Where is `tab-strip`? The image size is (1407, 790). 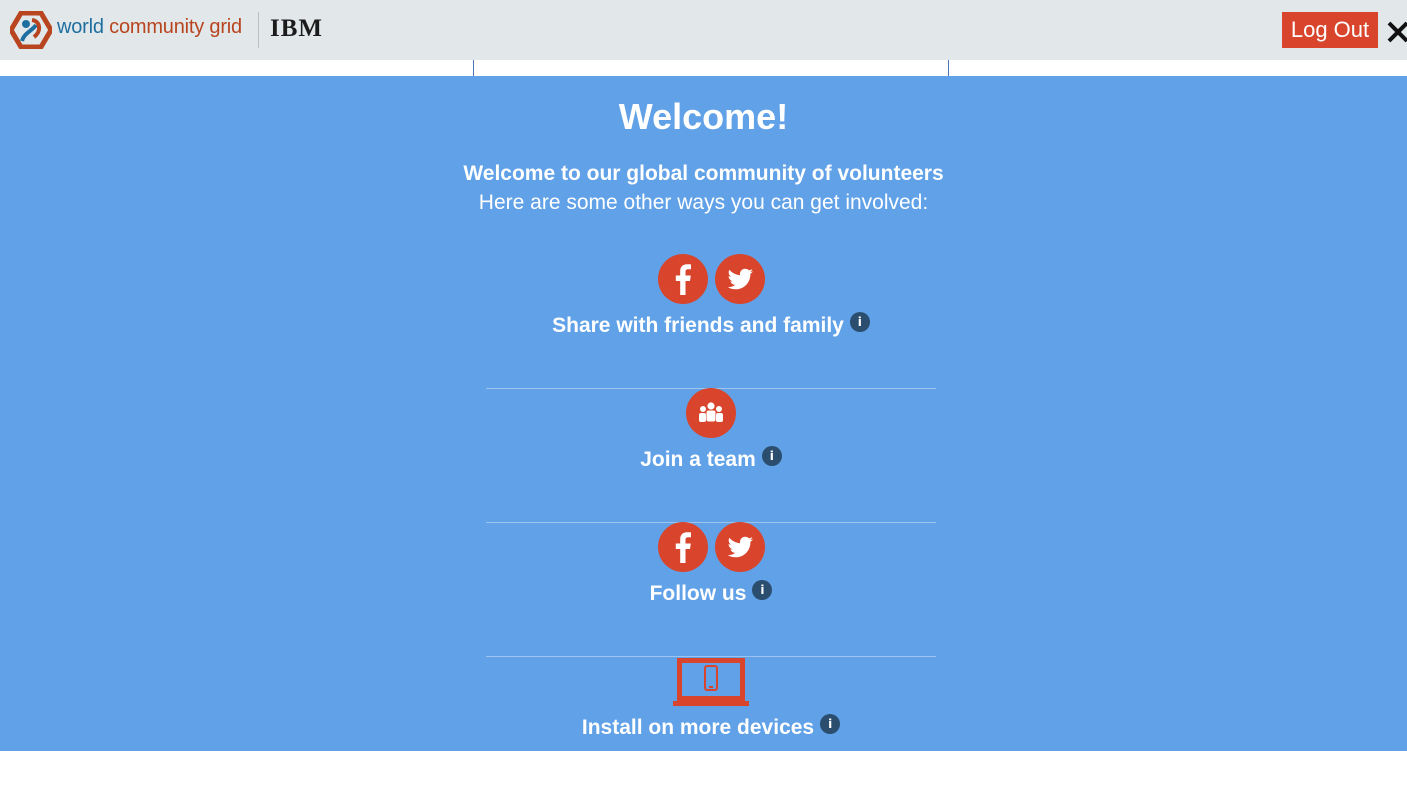
tab-strip is located at coordinates (703, 68).